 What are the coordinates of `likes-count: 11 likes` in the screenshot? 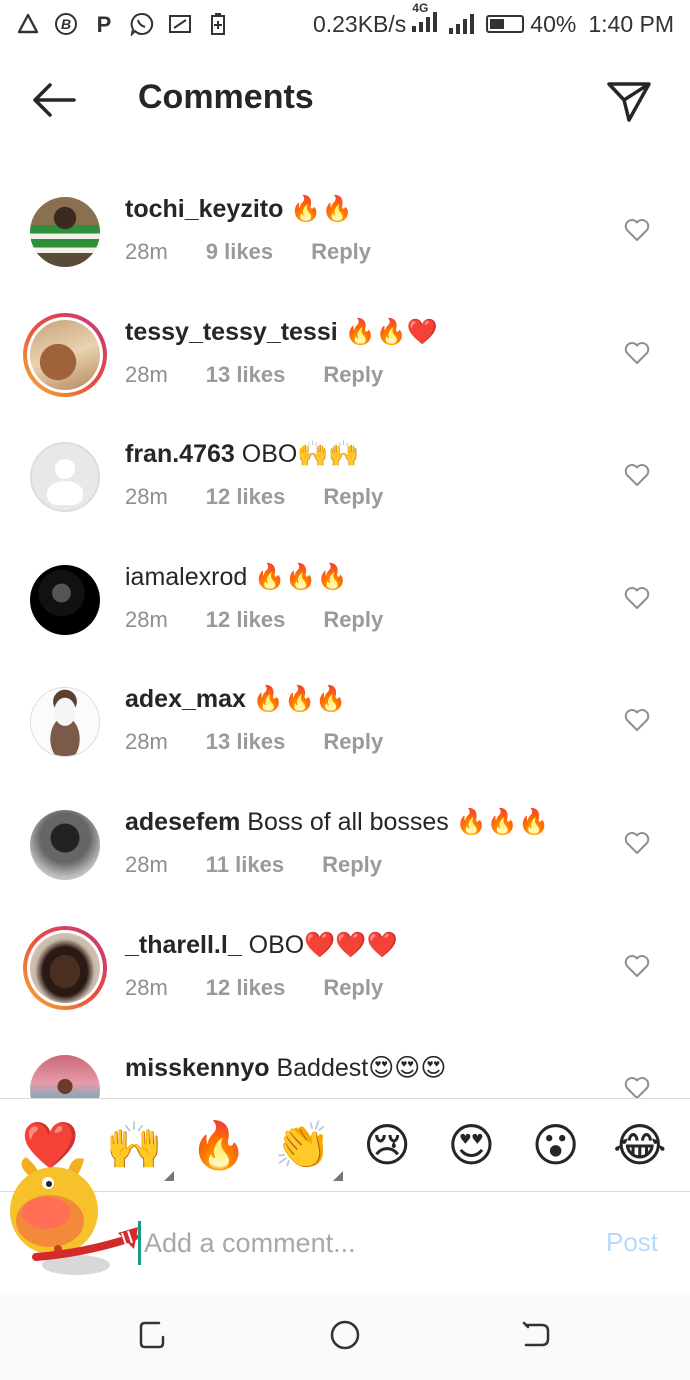 It's located at (245, 865).